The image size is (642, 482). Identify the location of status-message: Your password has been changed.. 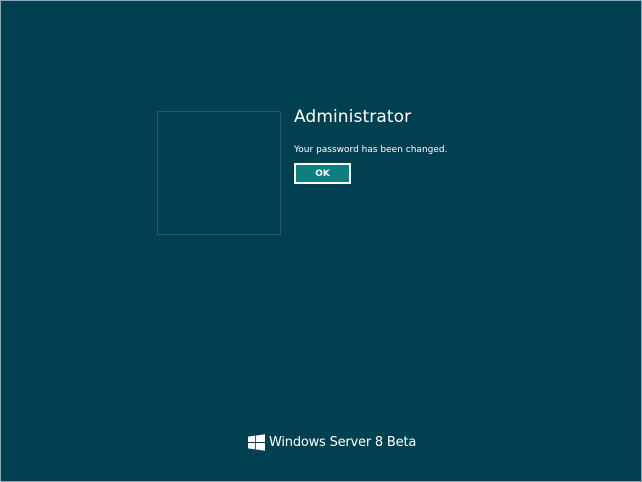
(371, 150).